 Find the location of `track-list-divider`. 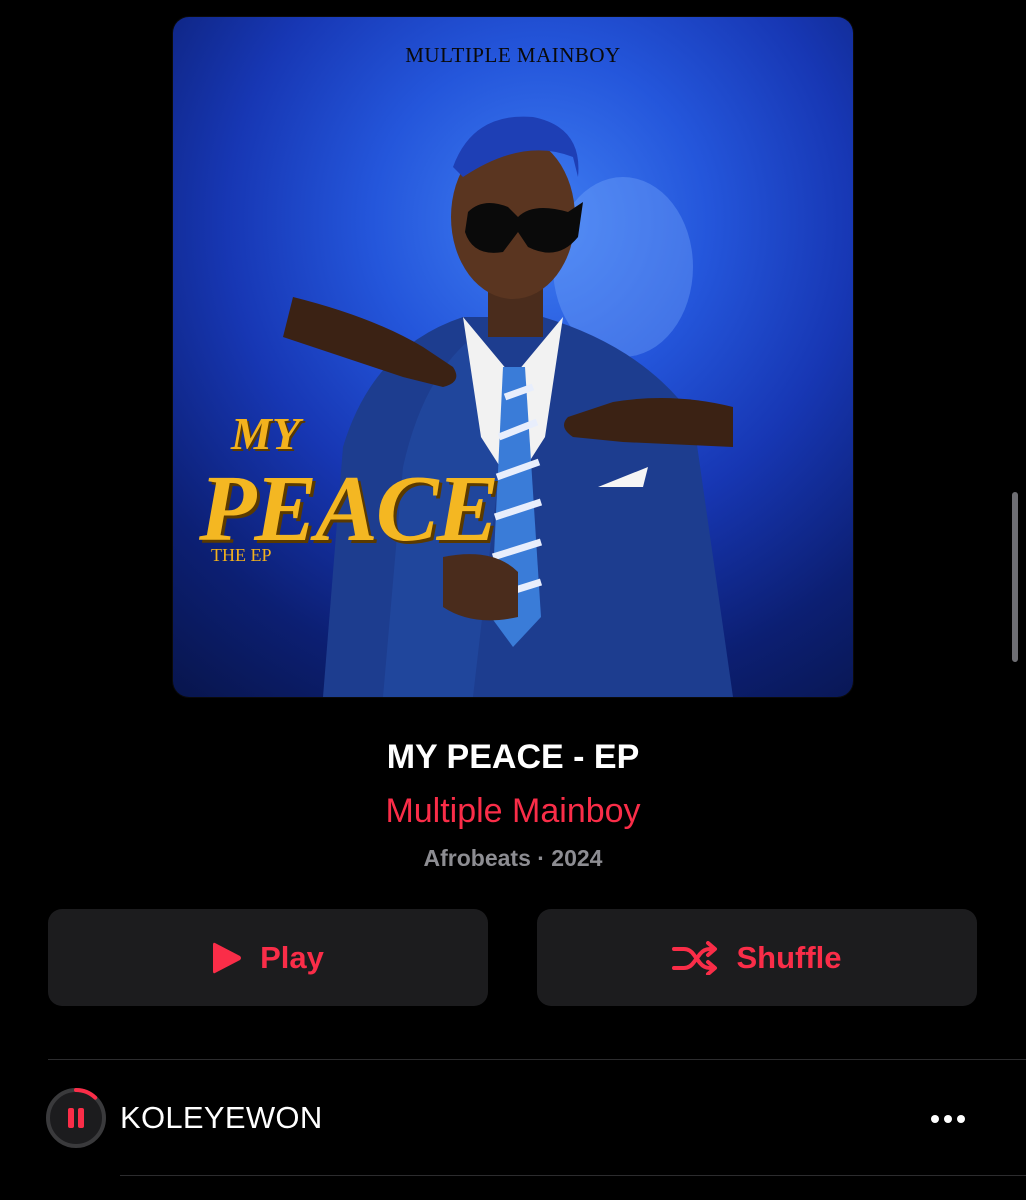

track-list-divider is located at coordinates (573, 1175).